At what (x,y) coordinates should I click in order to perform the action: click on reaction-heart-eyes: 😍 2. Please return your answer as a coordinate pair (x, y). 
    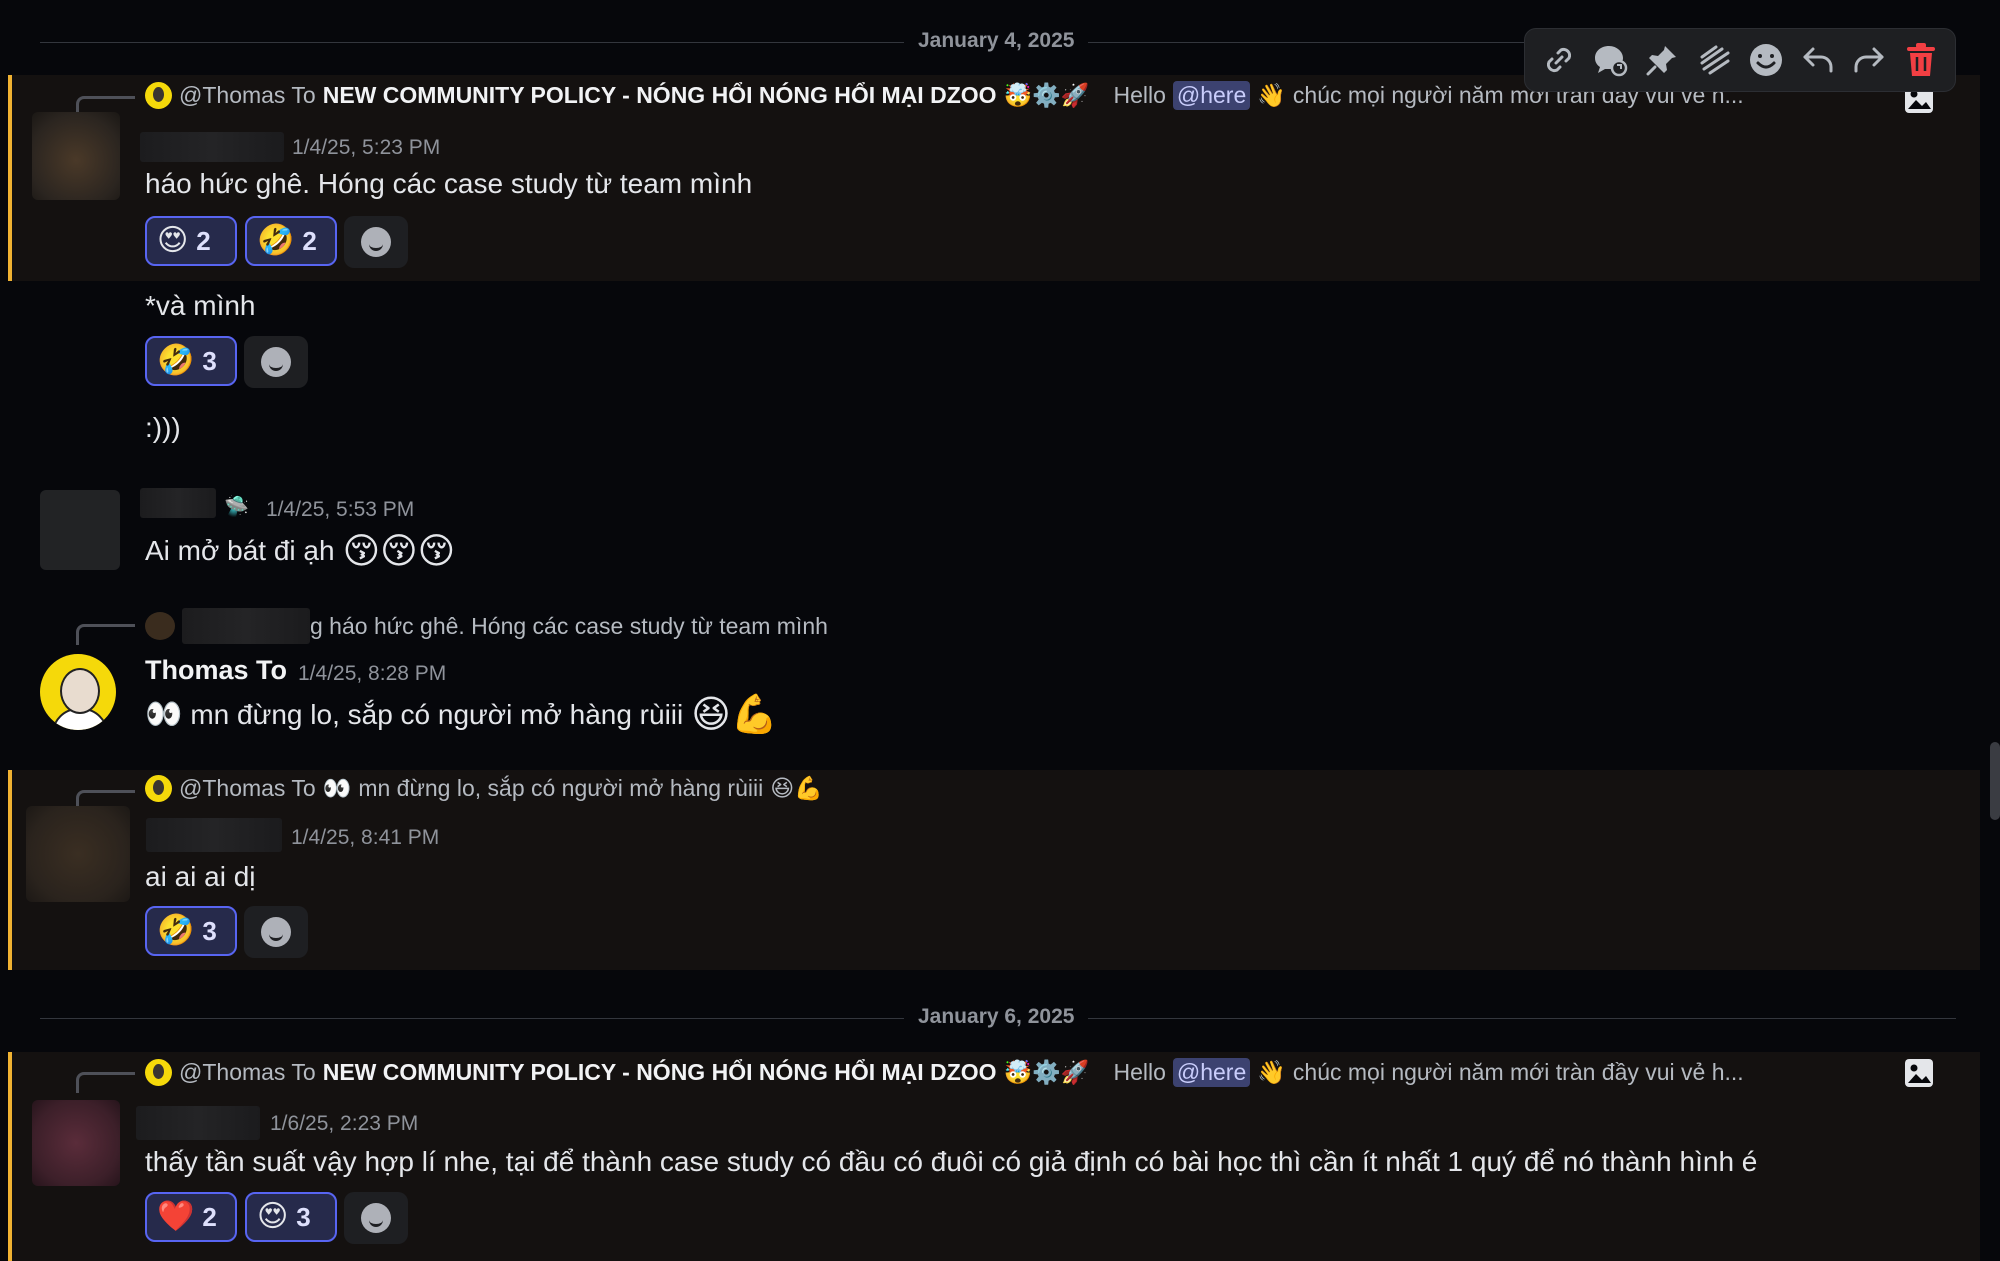
    Looking at the image, I should click on (191, 241).